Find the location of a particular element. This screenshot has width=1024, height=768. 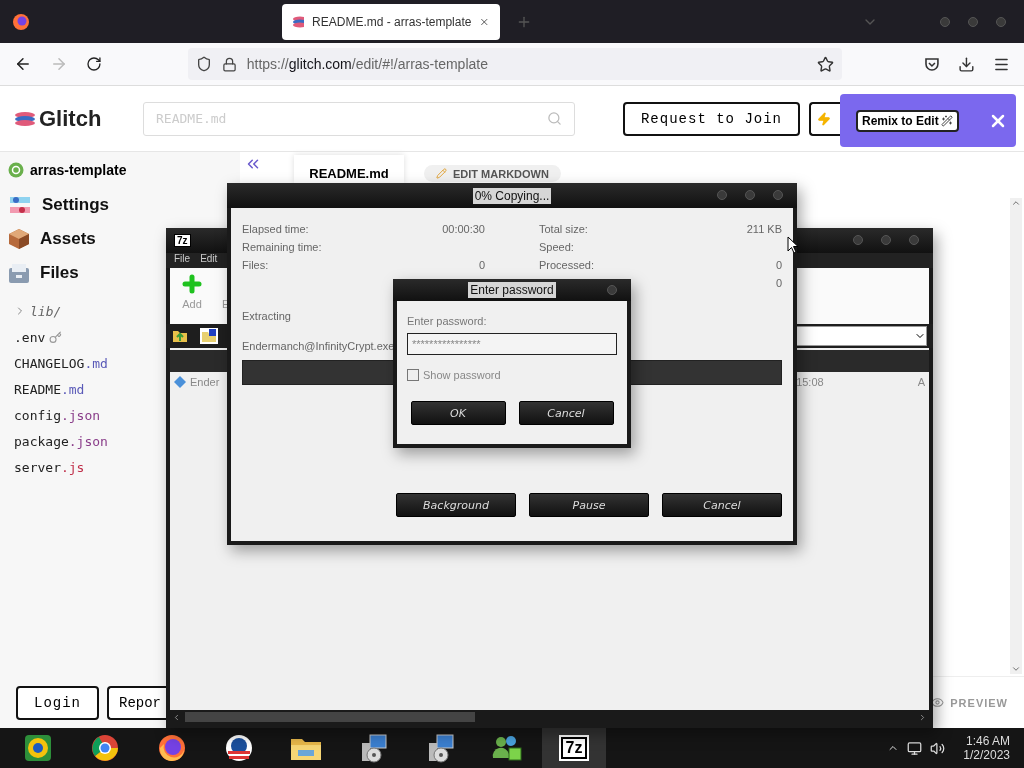

browser-tab: README.md - arras-template is located at coordinates (391, 21).